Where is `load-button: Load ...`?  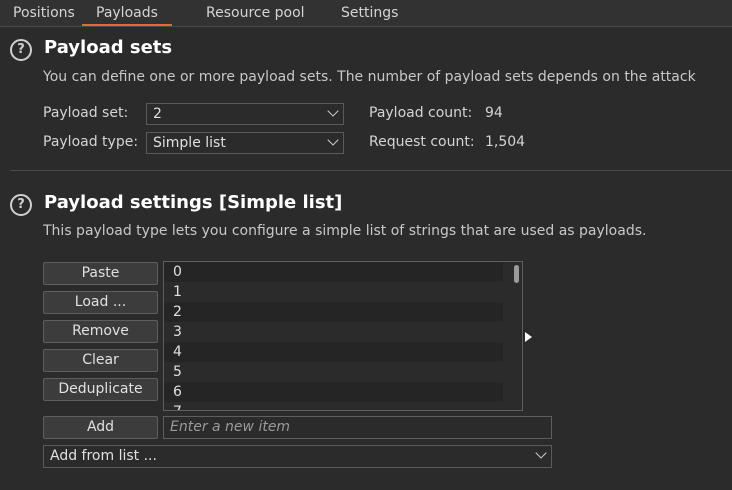
load-button: Load ... is located at coordinates (100, 302).